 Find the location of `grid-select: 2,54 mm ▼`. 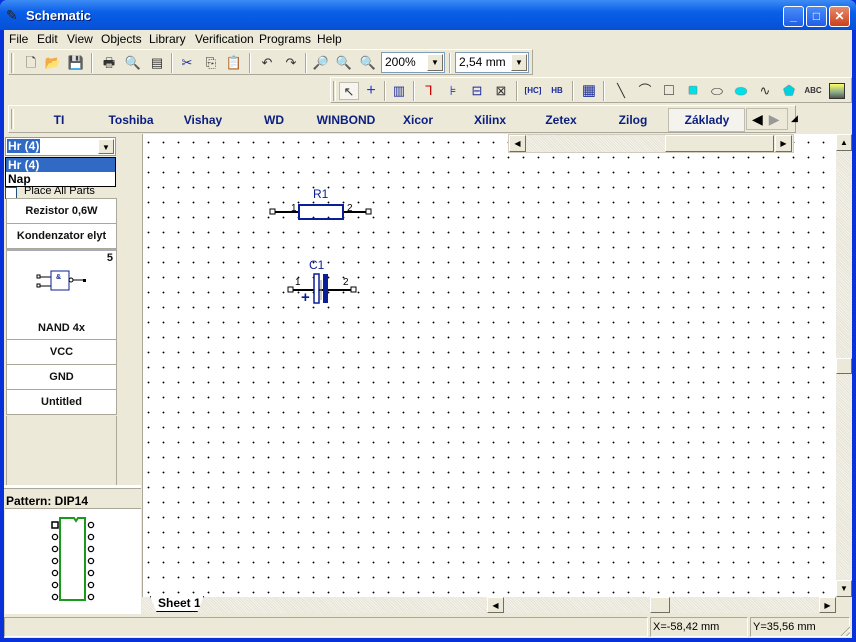

grid-select: 2,54 mm ▼ is located at coordinates (492, 62).